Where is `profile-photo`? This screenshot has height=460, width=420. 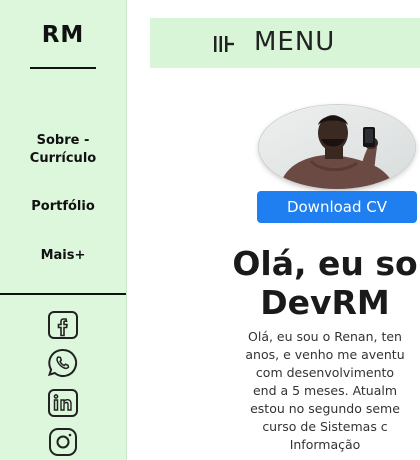
profile-photo is located at coordinates (337, 147).